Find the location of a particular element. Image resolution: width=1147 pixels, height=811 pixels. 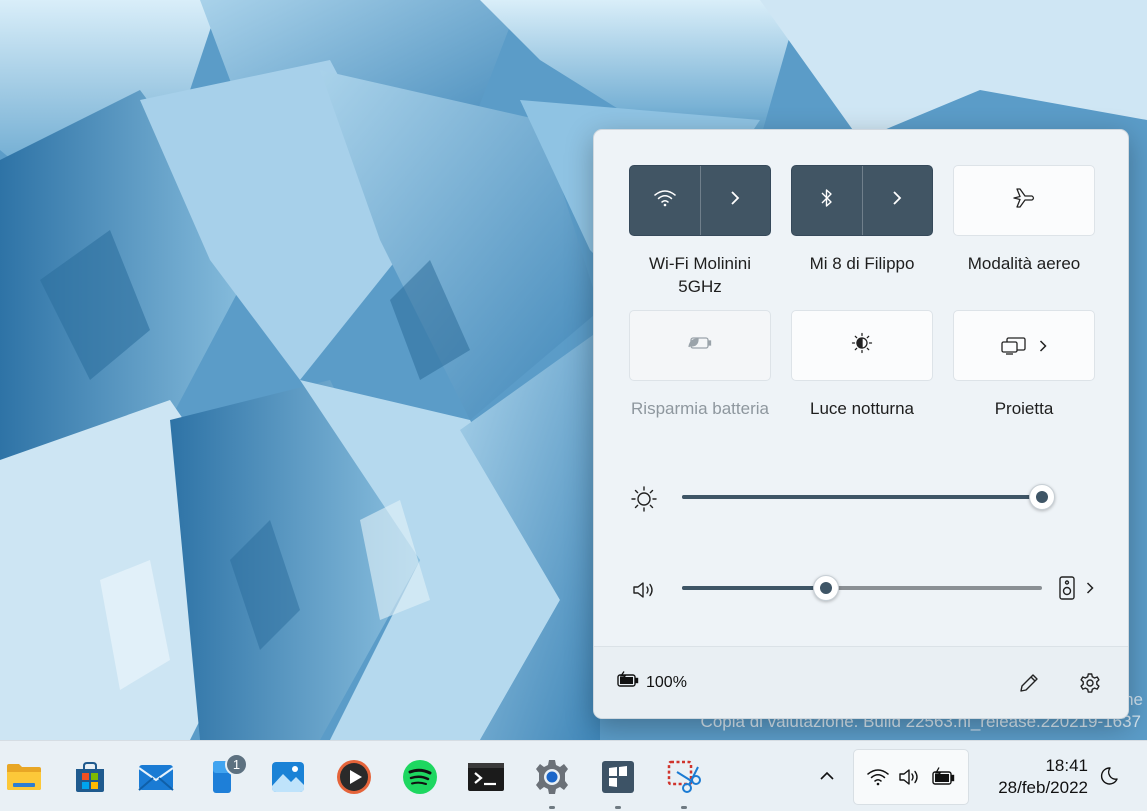

battery-status: 100% is located at coordinates (651, 682).